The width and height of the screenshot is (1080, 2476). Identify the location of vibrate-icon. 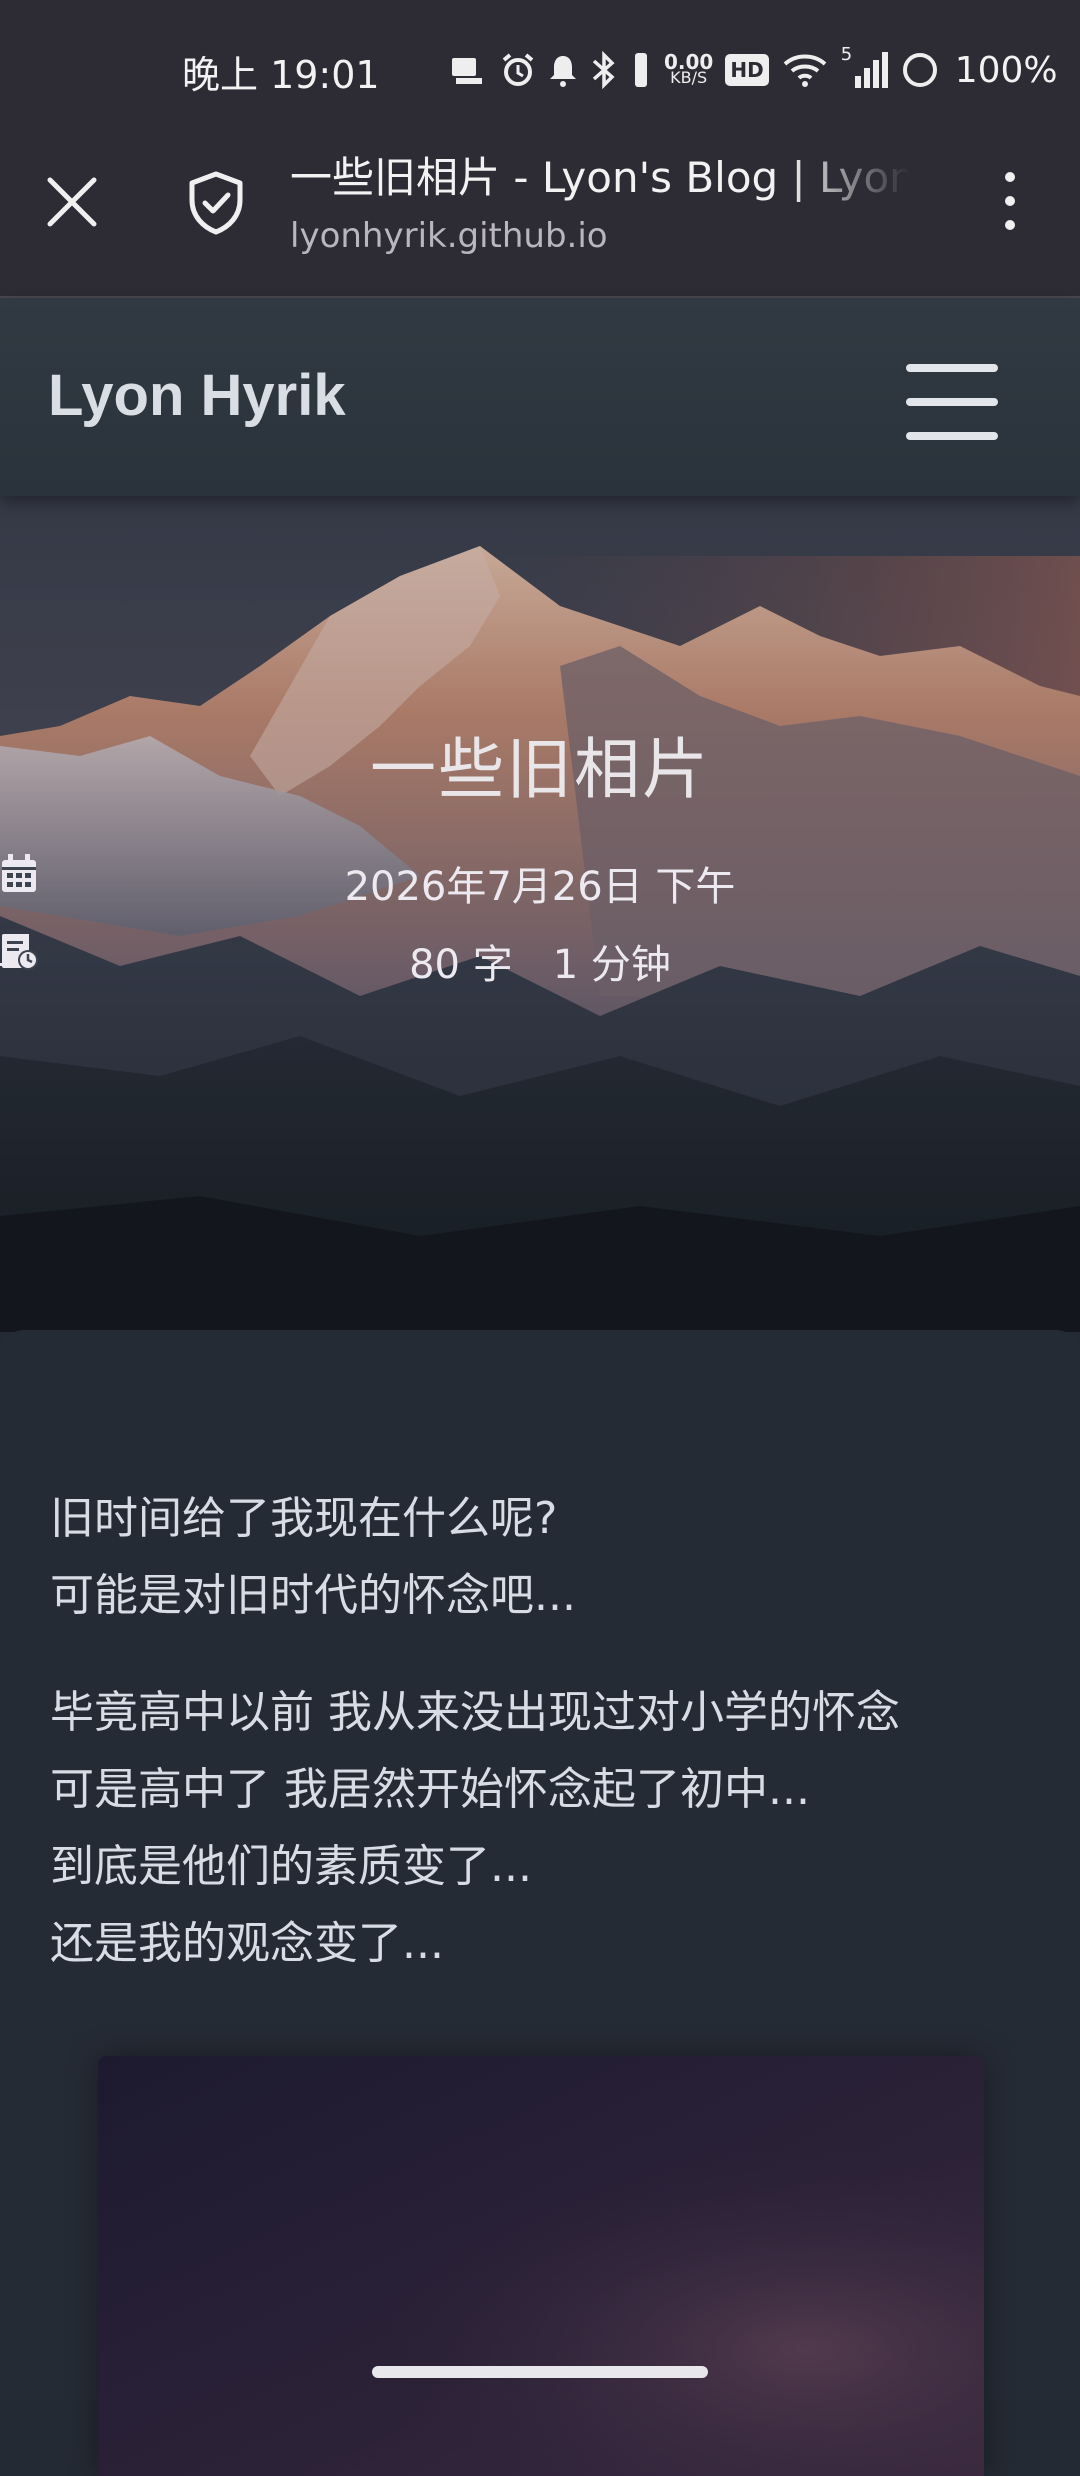
(641, 70).